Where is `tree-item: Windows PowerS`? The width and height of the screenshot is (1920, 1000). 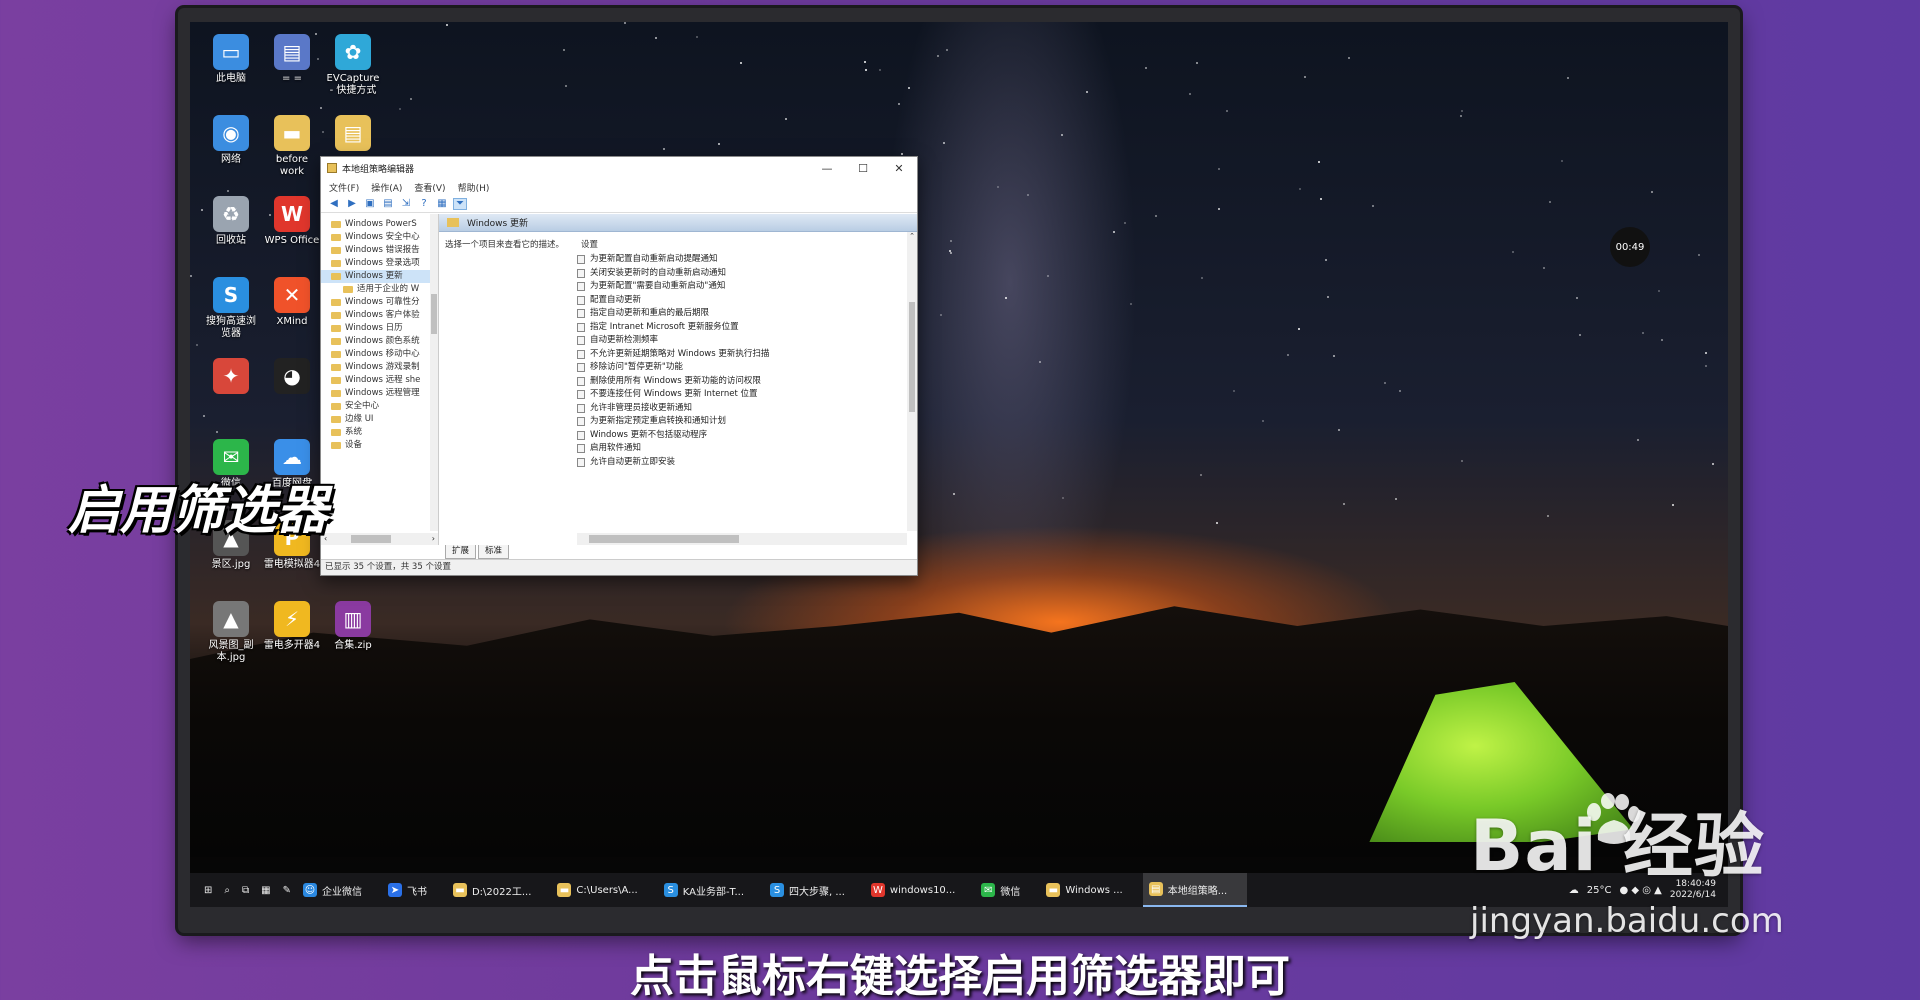
tree-item: Windows PowerS is located at coordinates (379, 224).